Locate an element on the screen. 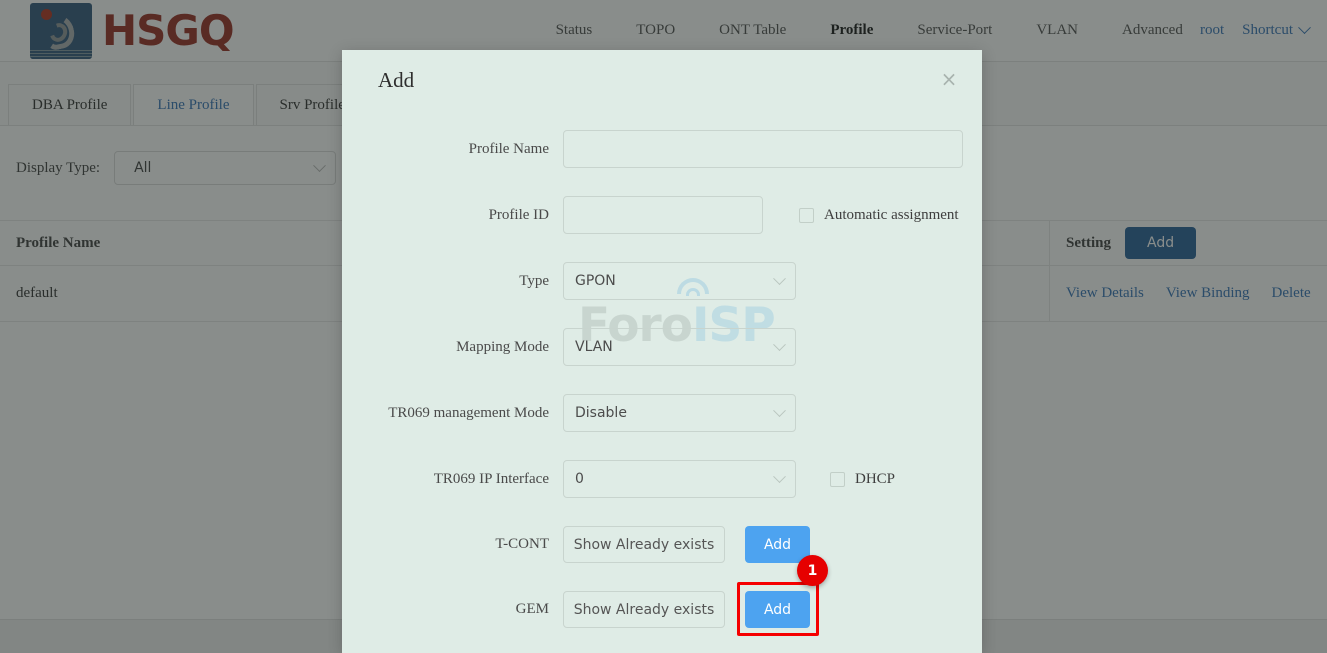  tr069-management-mode-value: Disable is located at coordinates (601, 413).